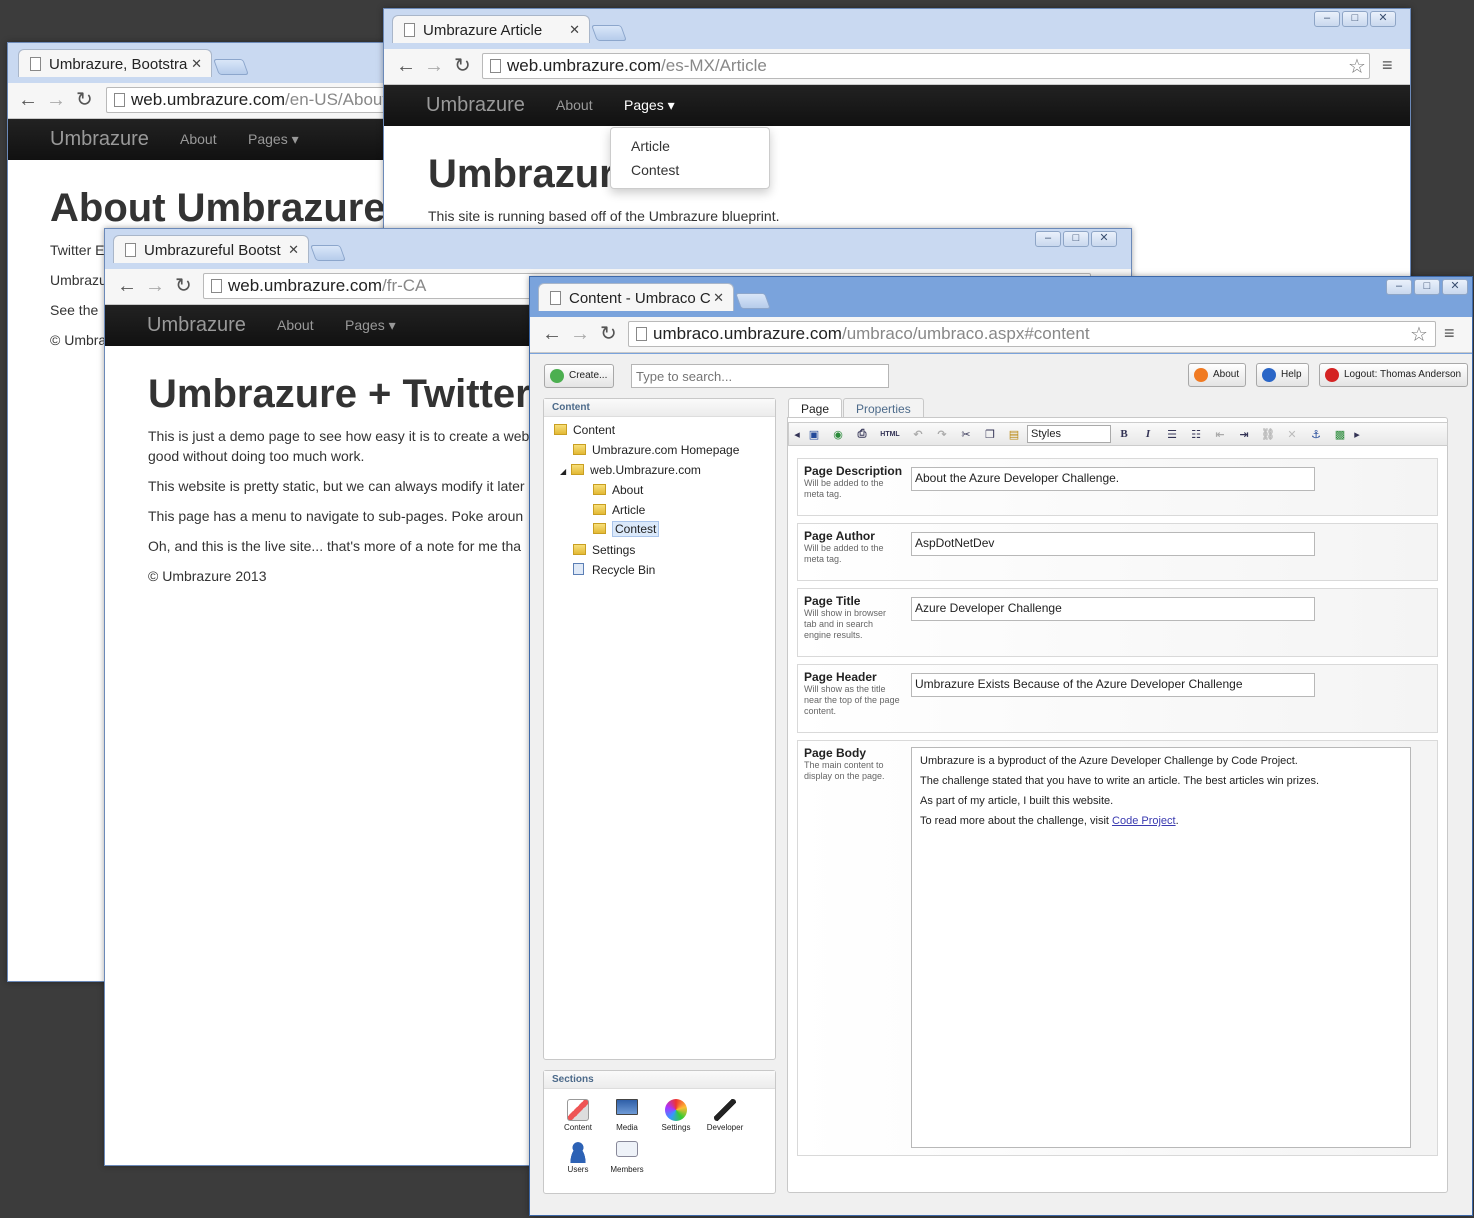 This screenshot has width=1474, height=1218. Describe the element at coordinates (604, 550) in the screenshot. I see `tree-node-settings: Settings` at that location.